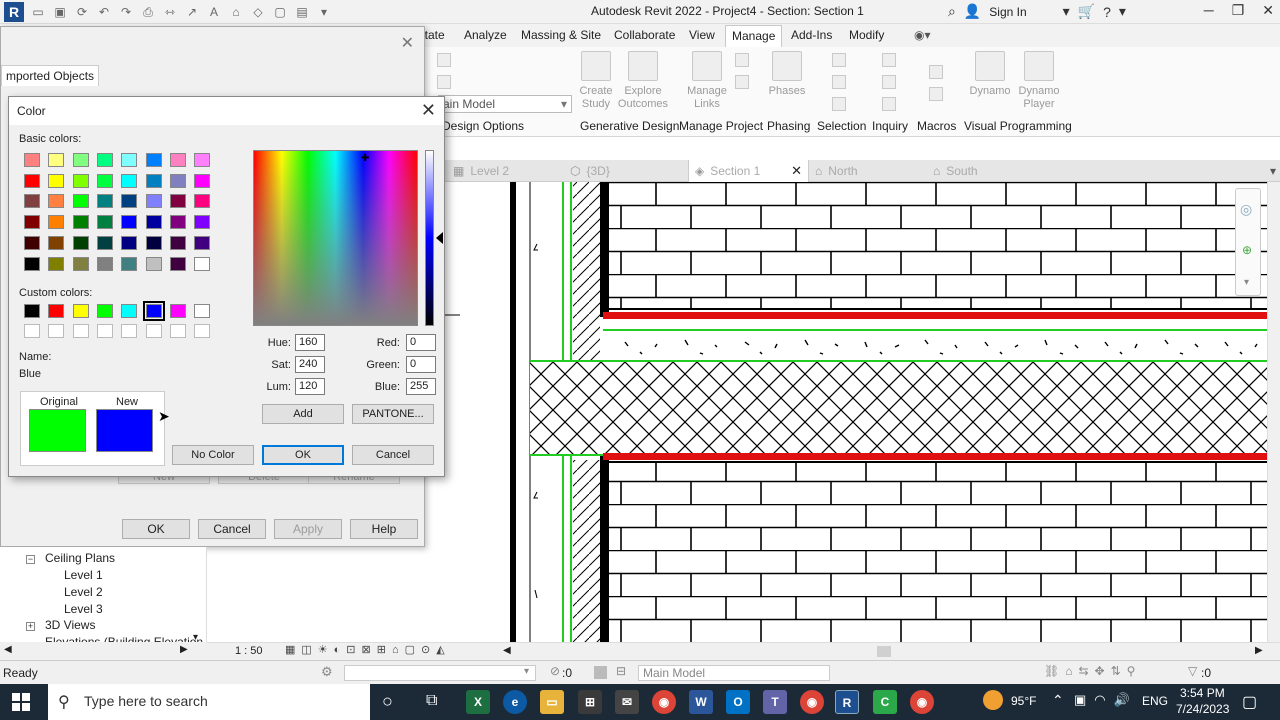 The width and height of the screenshot is (1280, 720). Describe the element at coordinates (508, 171) in the screenshot. I see `view-tab-level-2: ▦ Level 2` at that location.